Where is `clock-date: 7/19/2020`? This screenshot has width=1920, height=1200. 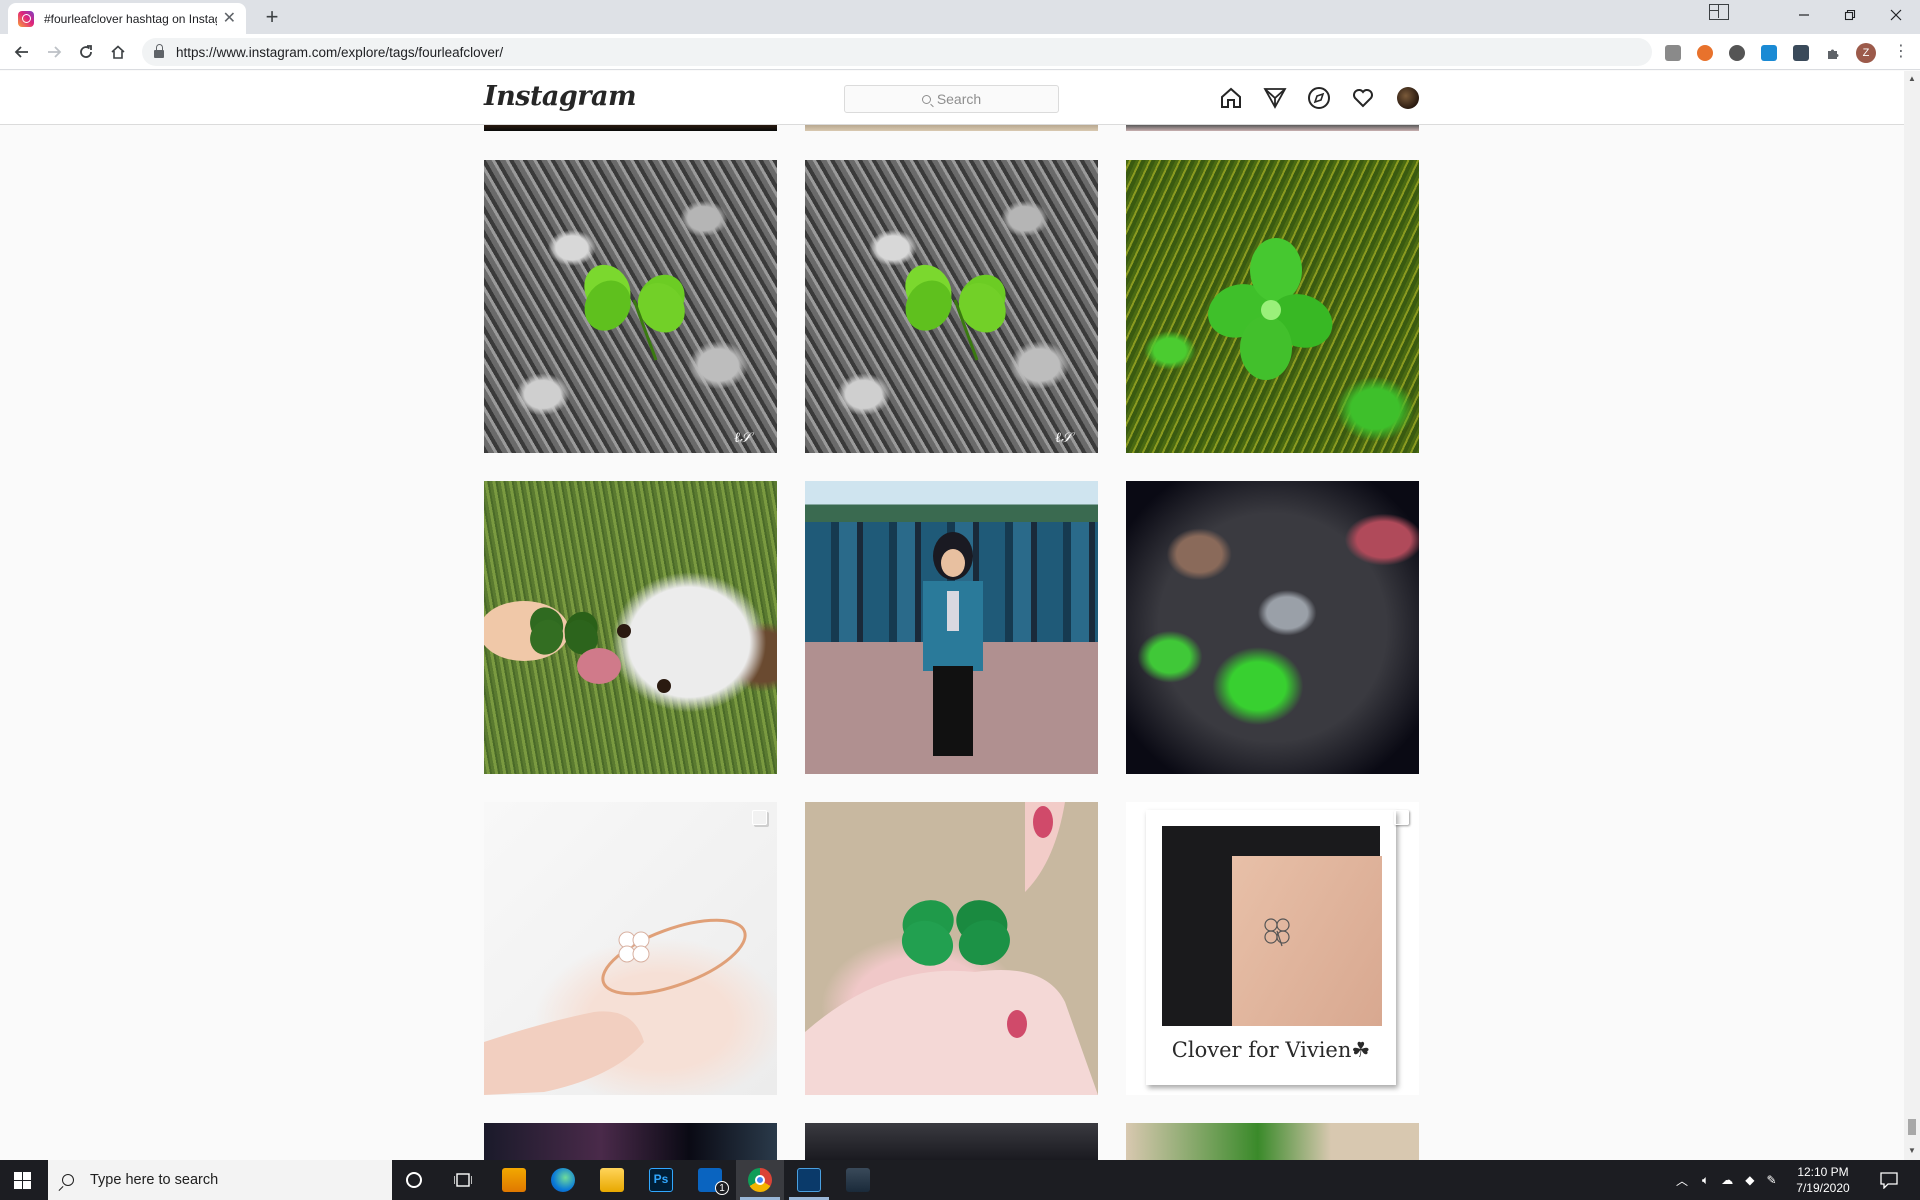
clock-date: 7/19/2020 is located at coordinates (1823, 1188).